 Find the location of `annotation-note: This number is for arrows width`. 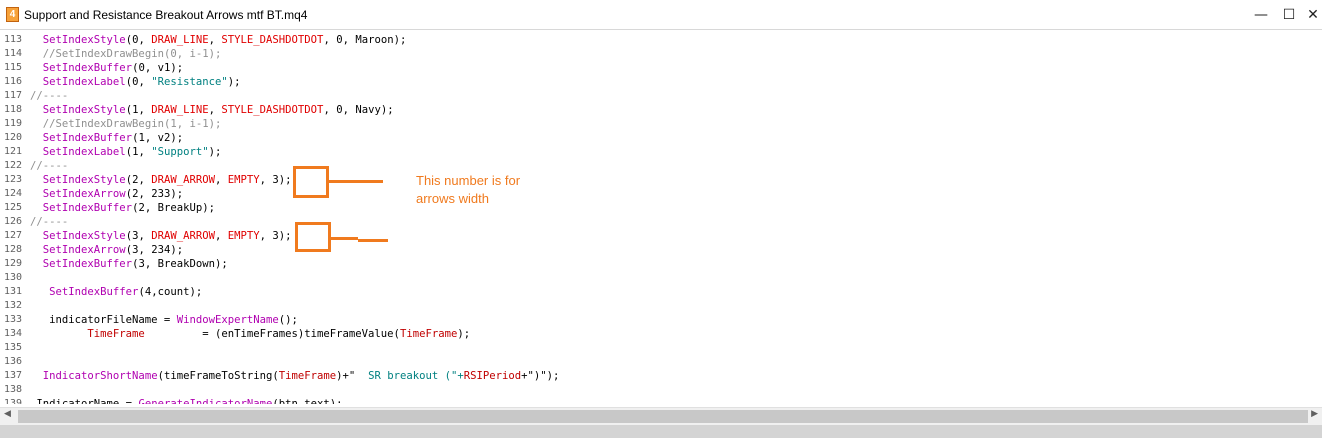

annotation-note: This number is for arrows width is located at coordinates (468, 190).